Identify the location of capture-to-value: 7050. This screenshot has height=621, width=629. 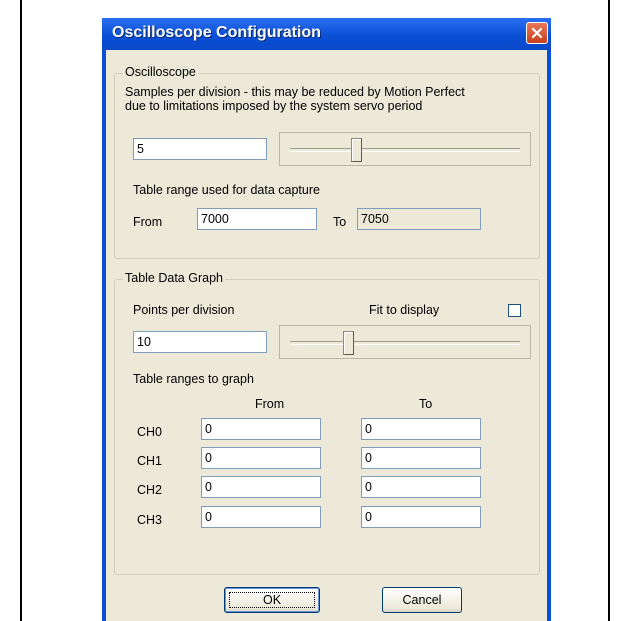
(419, 219).